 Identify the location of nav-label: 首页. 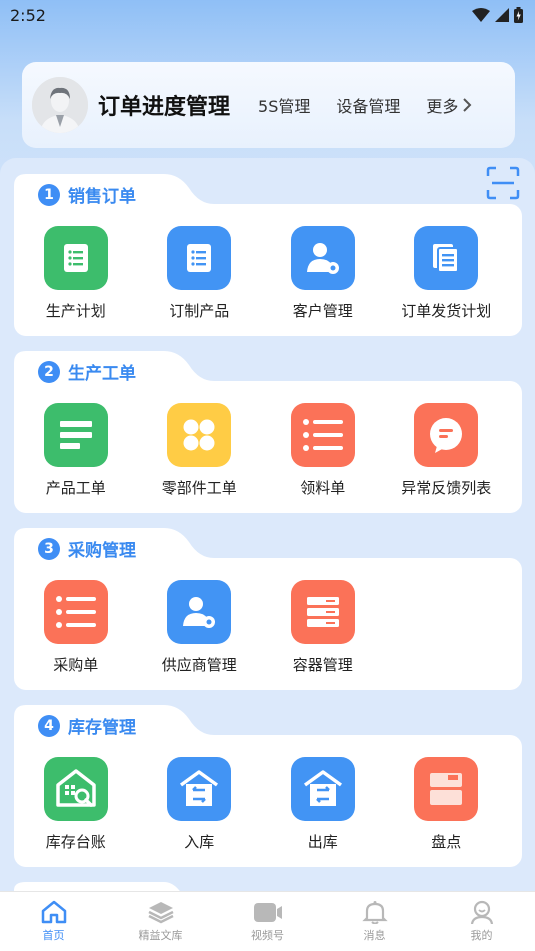
(53, 935).